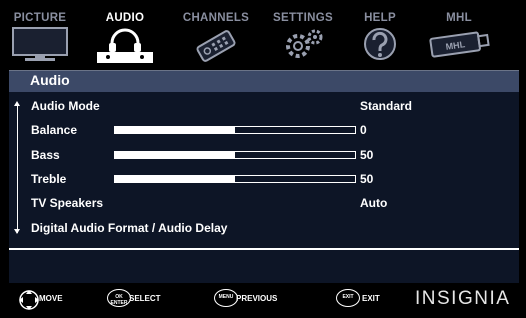 Image resolution: width=526 pixels, height=318 pixels. I want to click on ok-enter-icon-text: OK ENTER, so click(119, 300).